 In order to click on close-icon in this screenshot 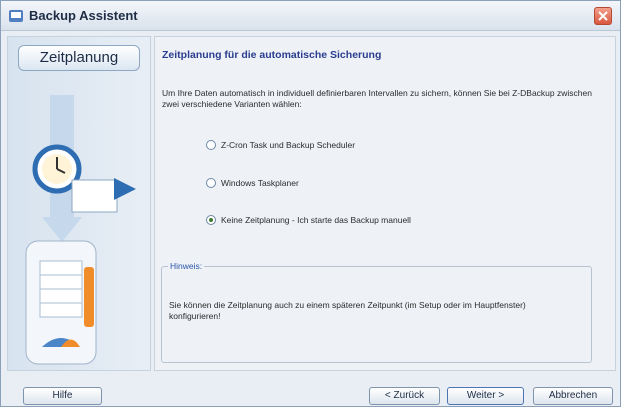, I will do `click(603, 16)`.